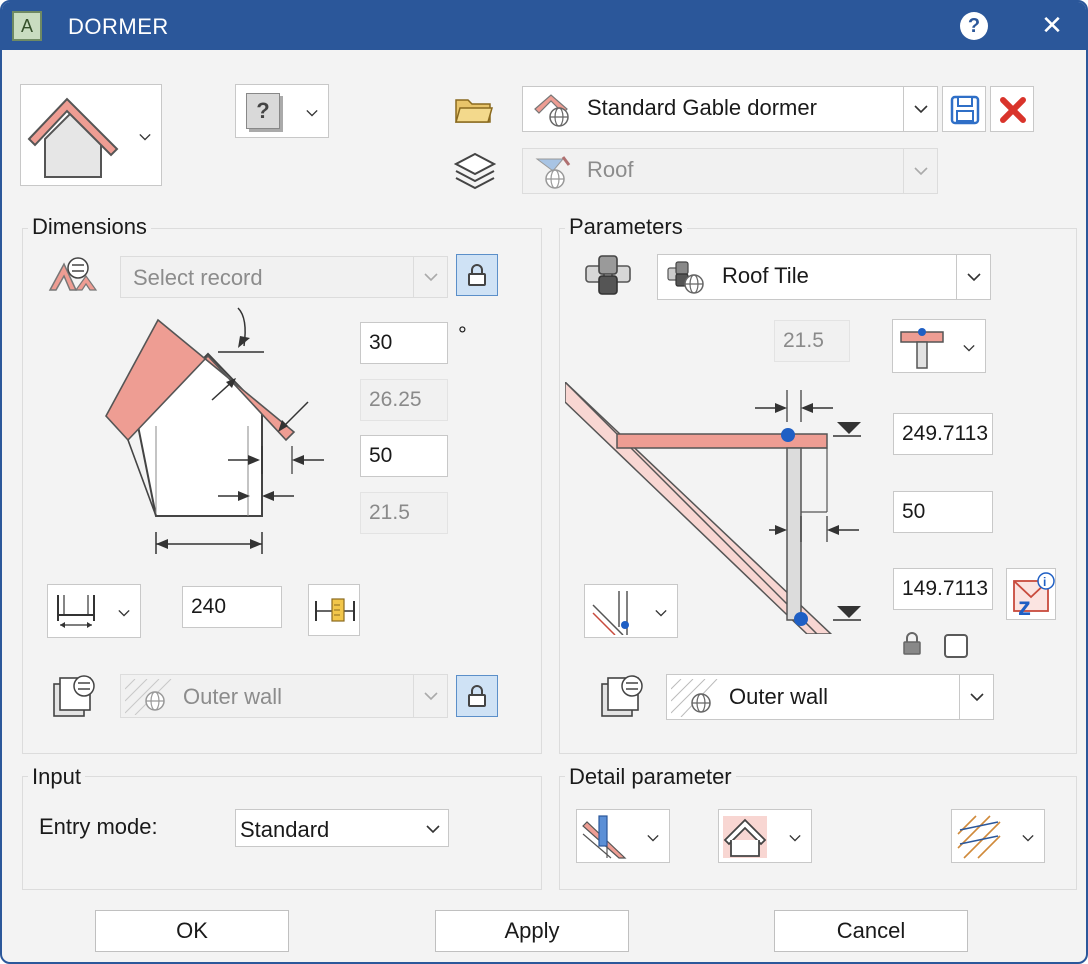 This screenshot has height=964, width=1088. Describe the element at coordinates (745, 837) in the screenshot. I see `house-detail-icon` at that location.